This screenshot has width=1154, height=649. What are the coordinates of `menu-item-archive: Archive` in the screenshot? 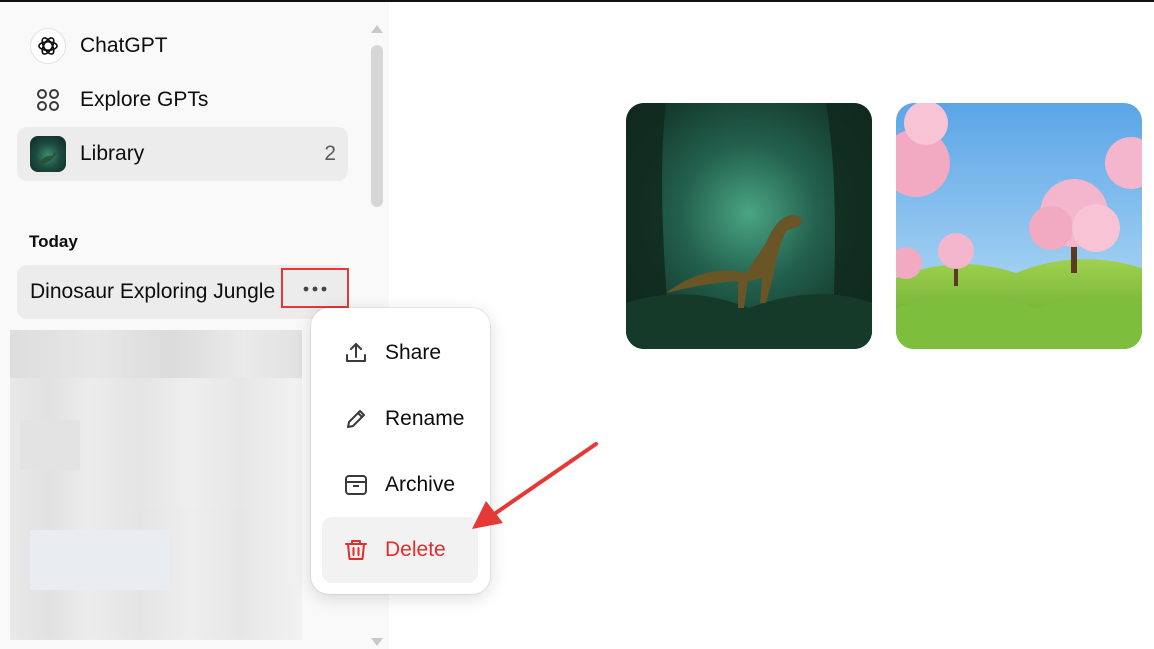 It's located at (400, 485).